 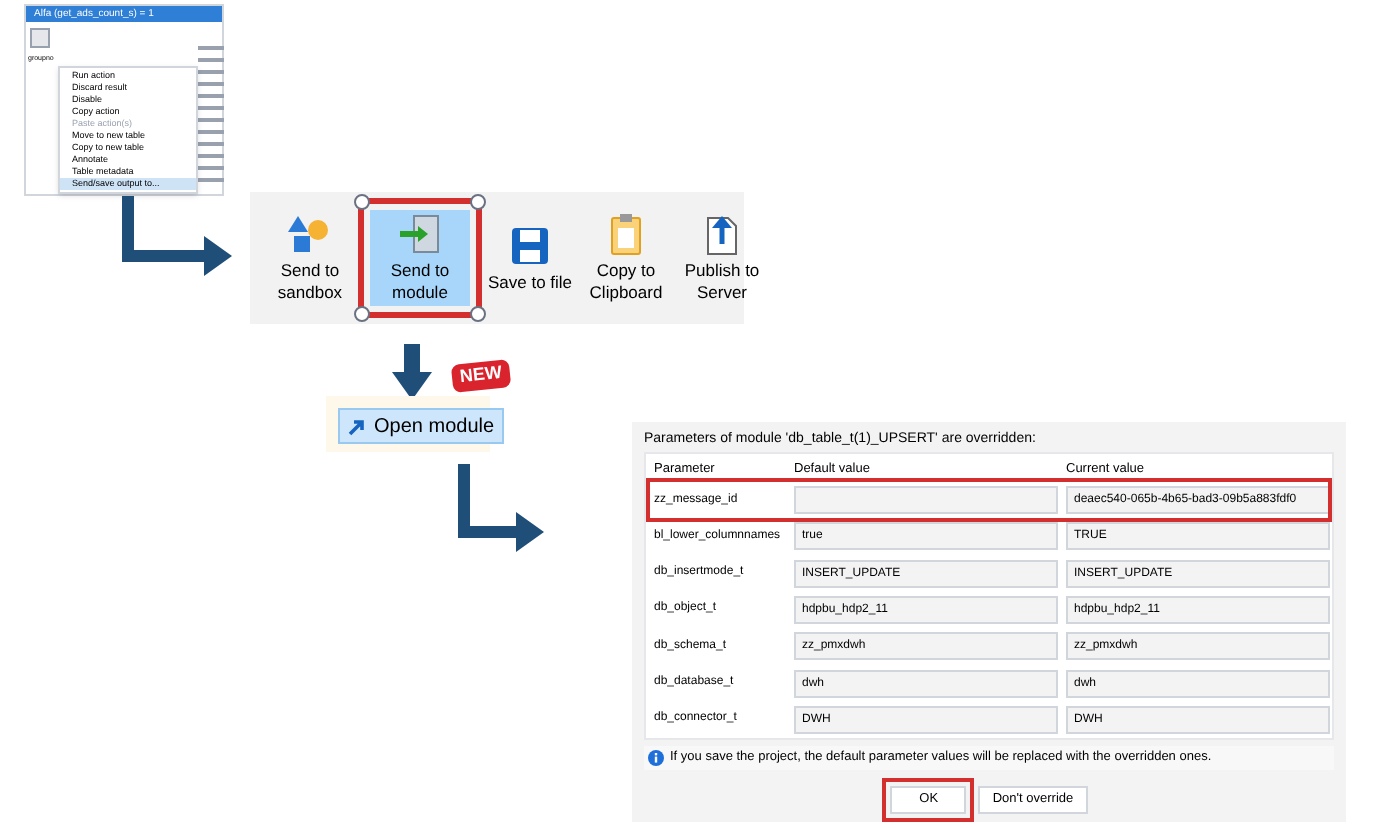 I want to click on toolbar-button: Send to module, so click(x=420, y=258).